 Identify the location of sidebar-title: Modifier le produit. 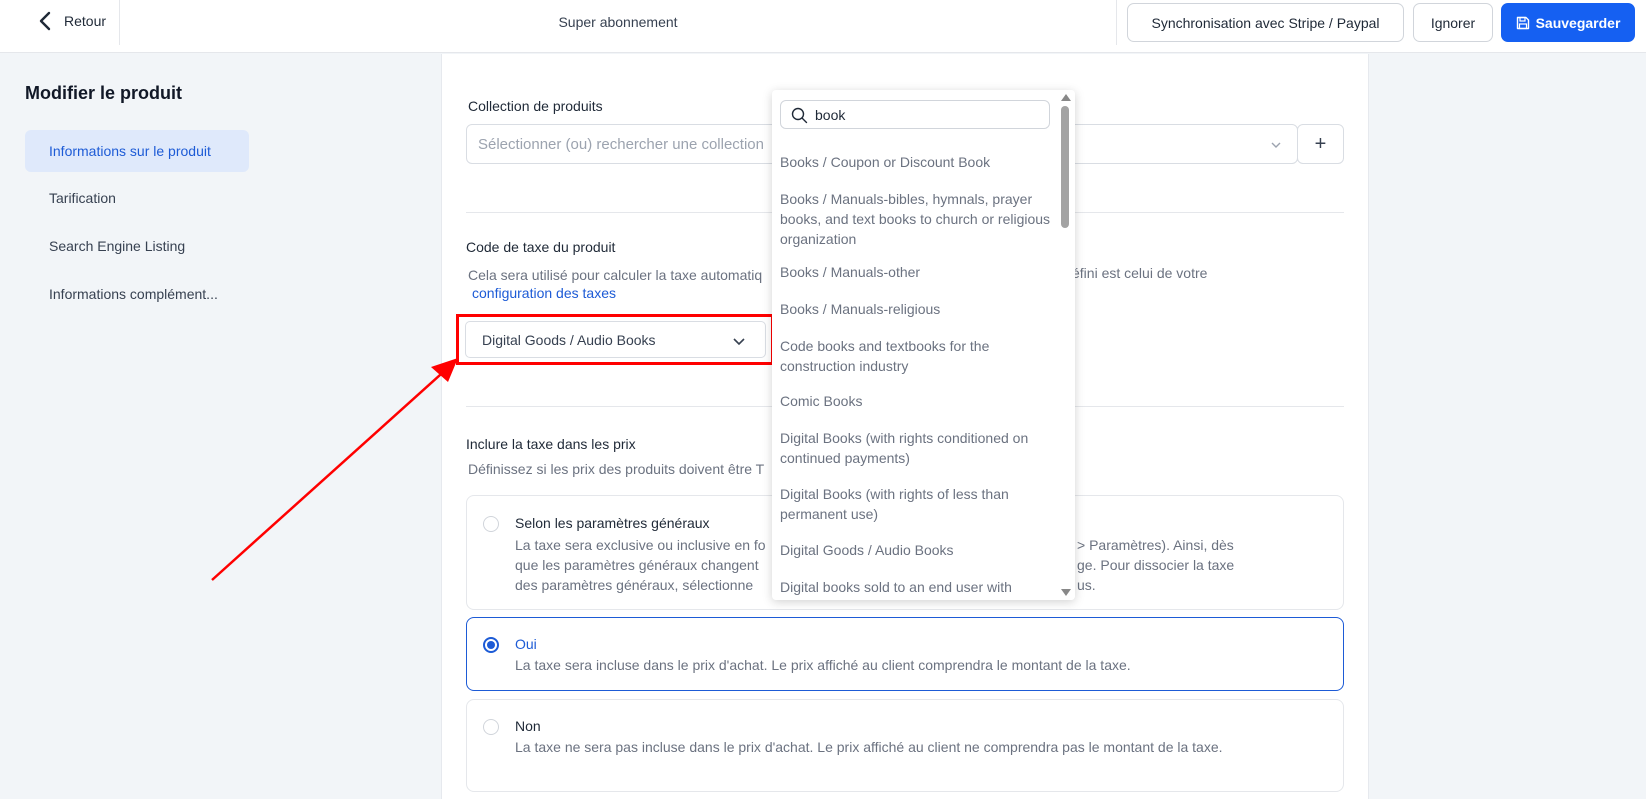
(103, 93).